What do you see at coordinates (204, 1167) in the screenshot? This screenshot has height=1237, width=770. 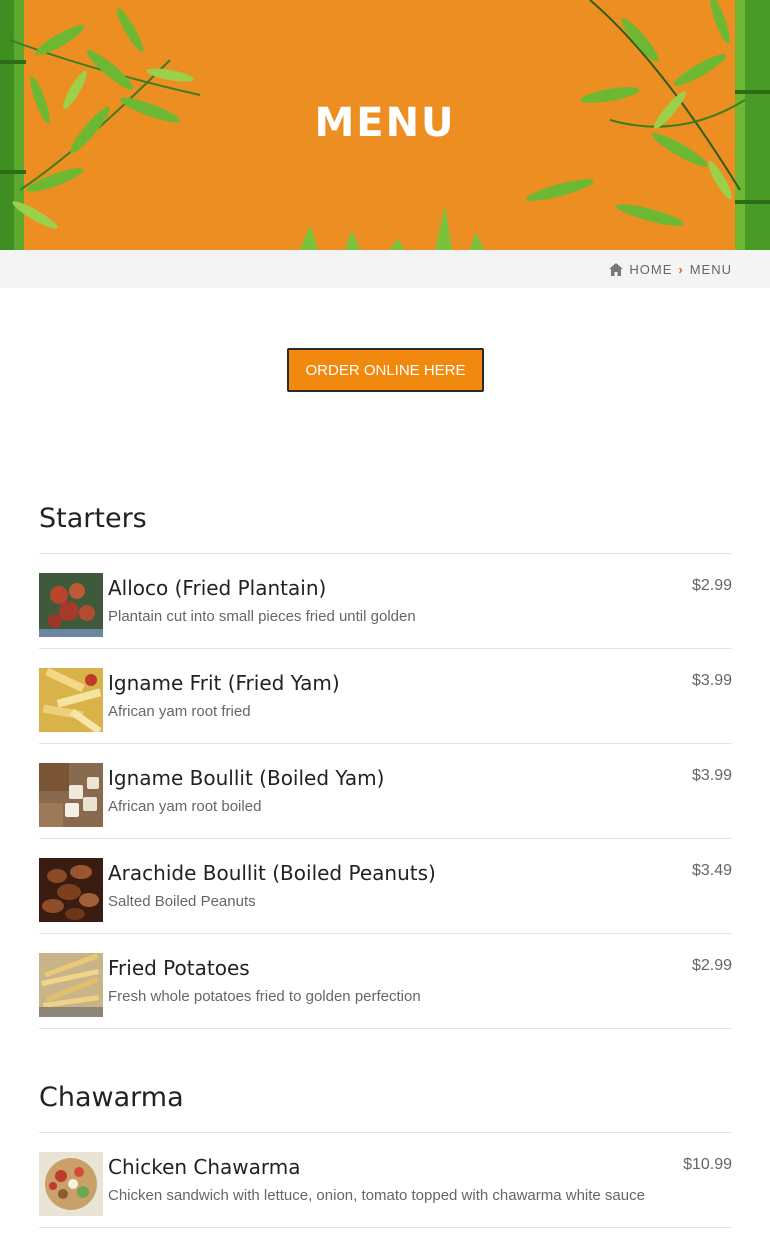 I see `item-name: Chicken Chawarma` at bounding box center [204, 1167].